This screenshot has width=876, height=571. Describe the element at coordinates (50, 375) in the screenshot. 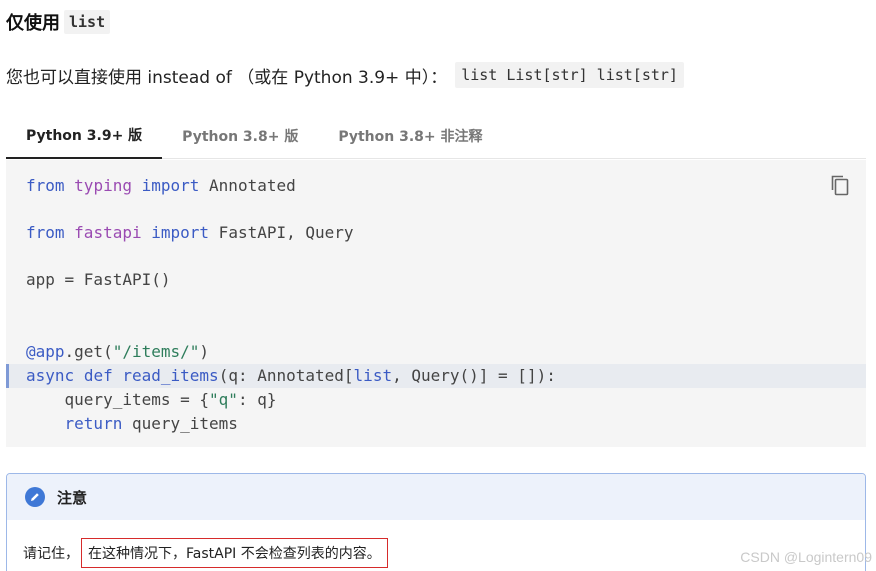

I see `code-token: async` at that location.